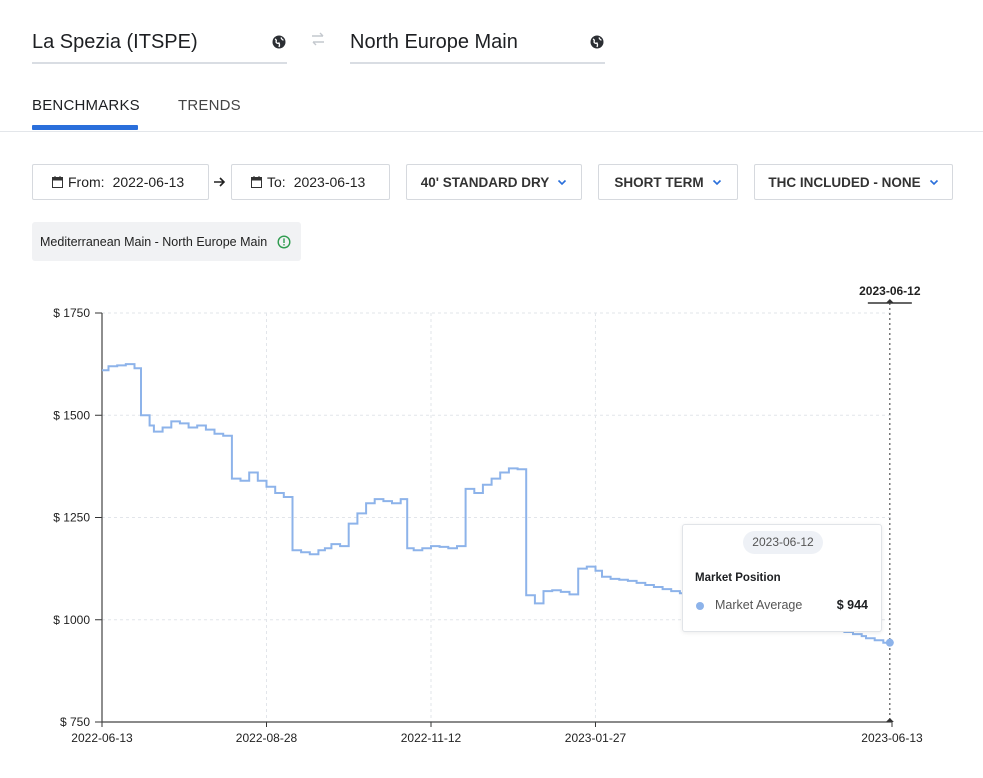  What do you see at coordinates (491, 109) in the screenshot?
I see `tab-bar: BENCHMARKS TRENDS` at bounding box center [491, 109].